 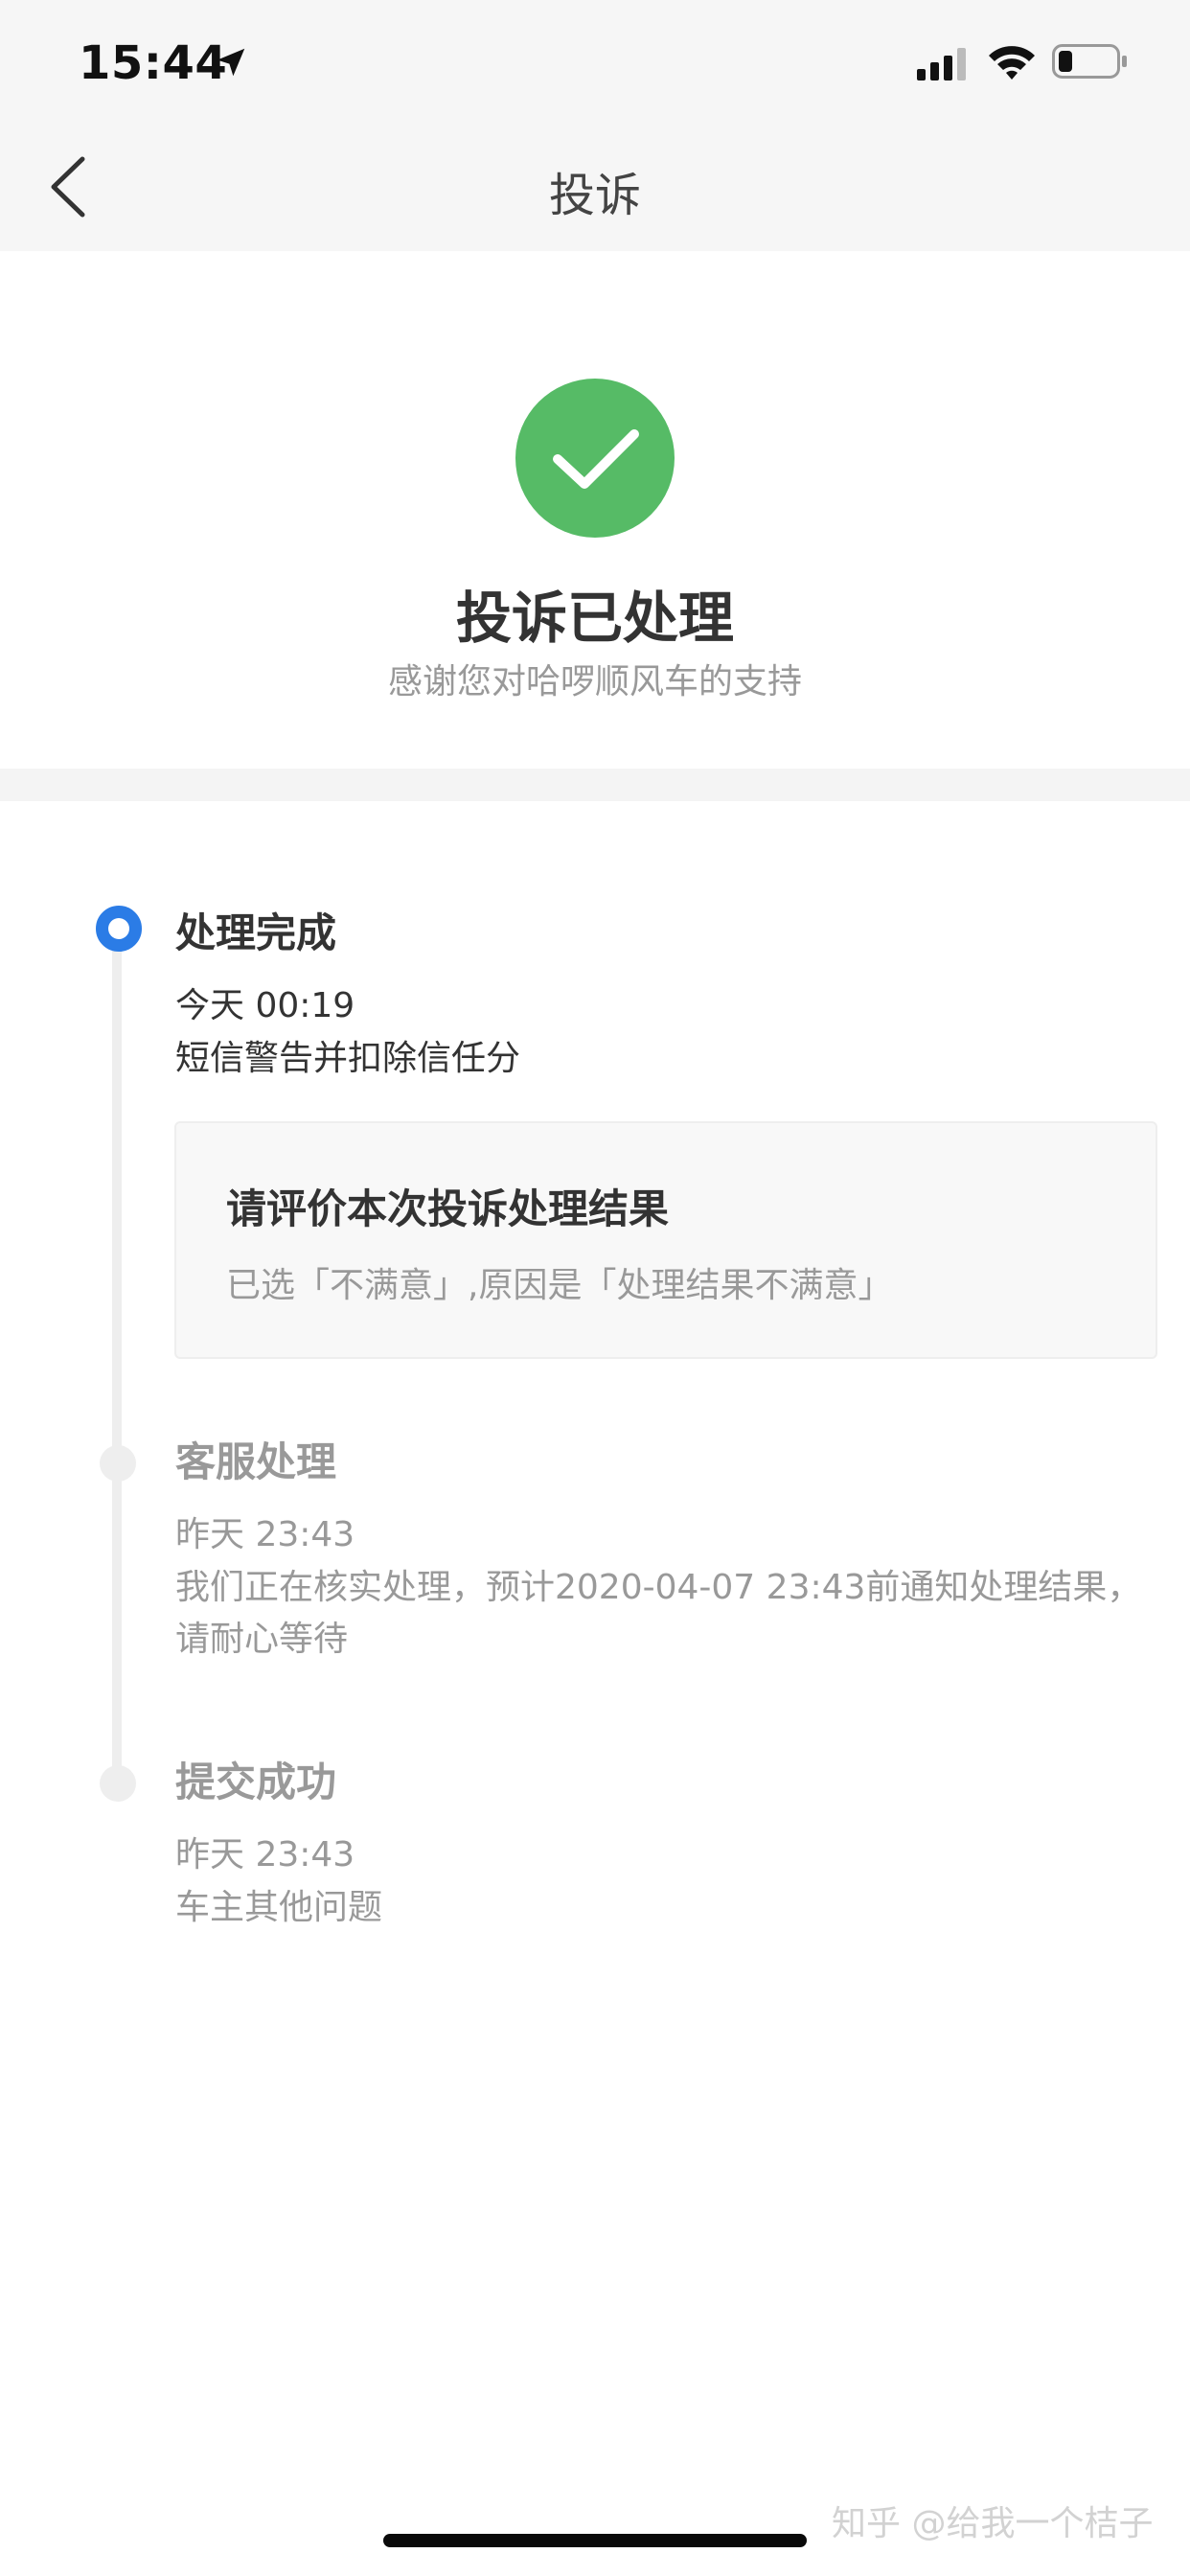 What do you see at coordinates (993, 2523) in the screenshot?
I see `watermark: 知乎 @给我一个桔子` at bounding box center [993, 2523].